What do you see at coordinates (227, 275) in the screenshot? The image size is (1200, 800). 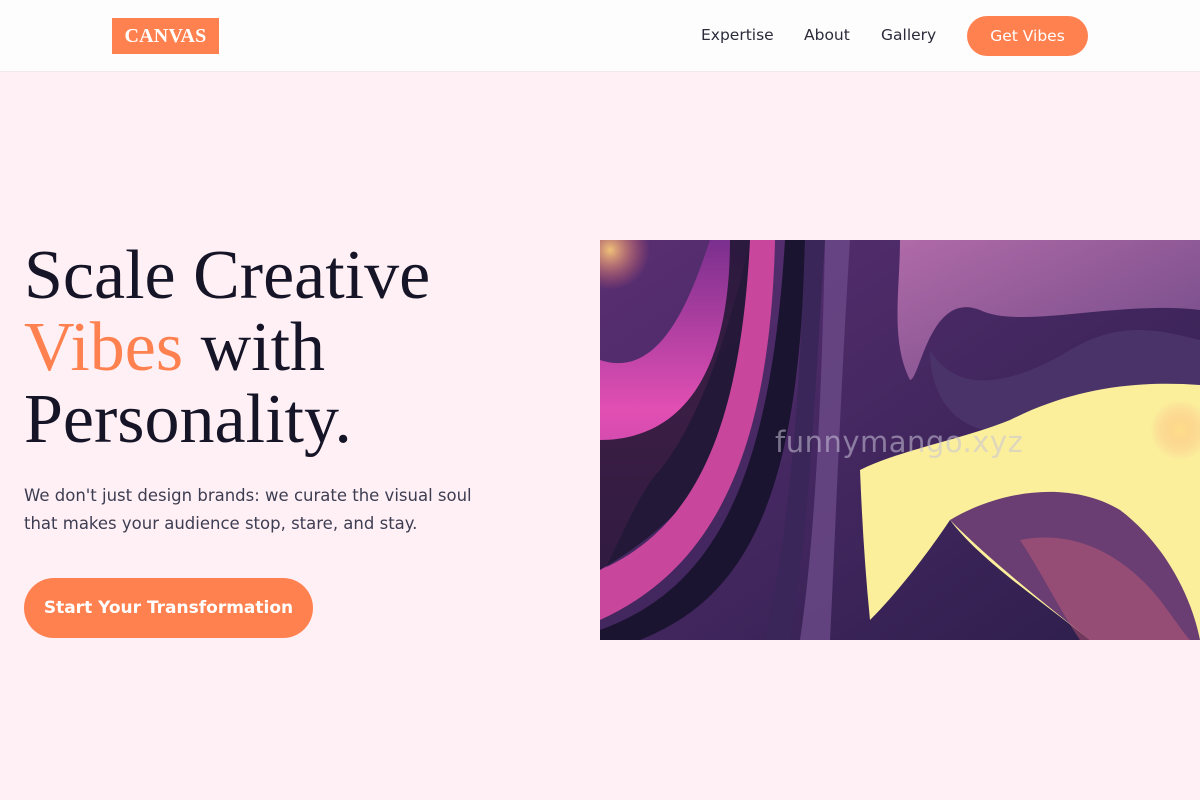 I see `headline-line-1: Scale Creative` at bounding box center [227, 275].